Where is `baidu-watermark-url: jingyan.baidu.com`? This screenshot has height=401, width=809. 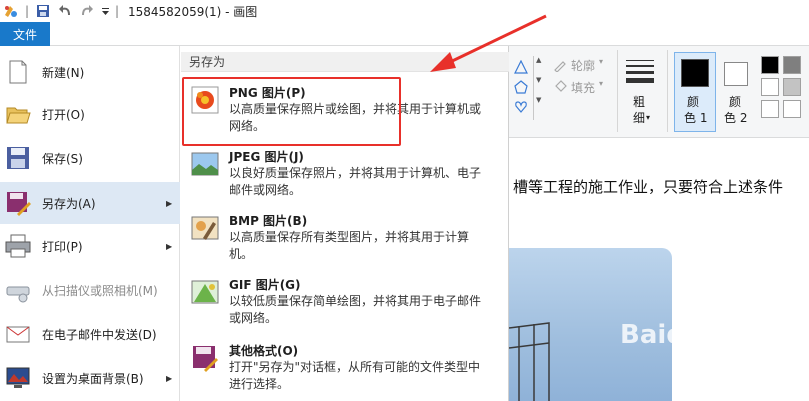
baidu-watermark-url: jingyan.baidu.com is located at coordinates (756, 373).